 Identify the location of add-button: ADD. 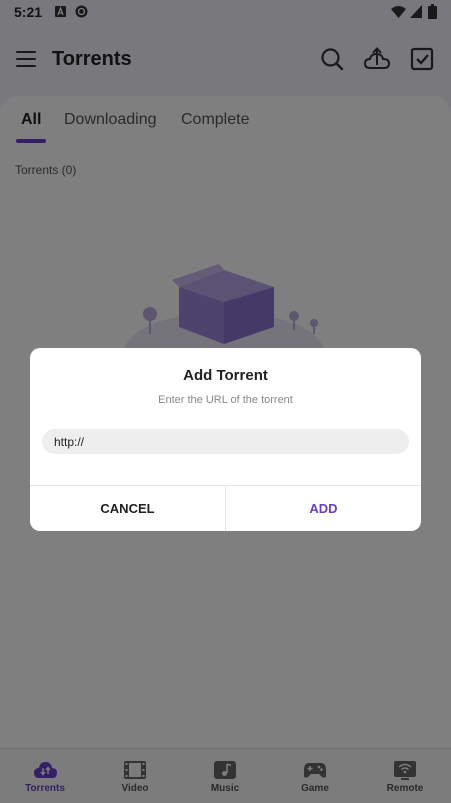
(323, 508).